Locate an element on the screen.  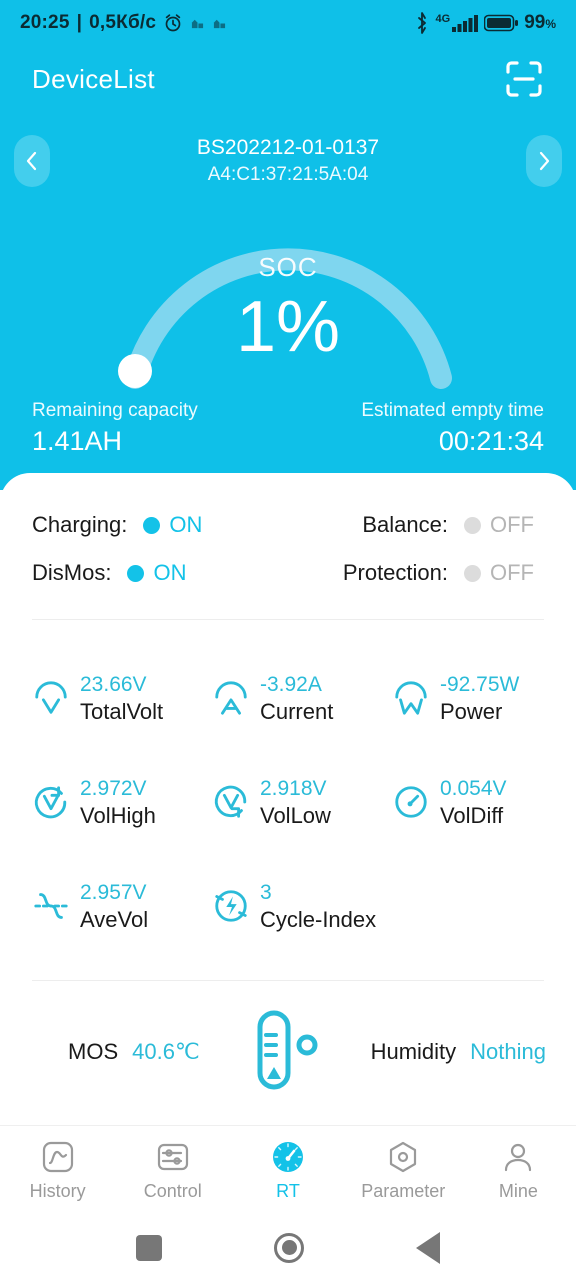
tab-parameter-label: Parameter is located at coordinates (403, 1190).